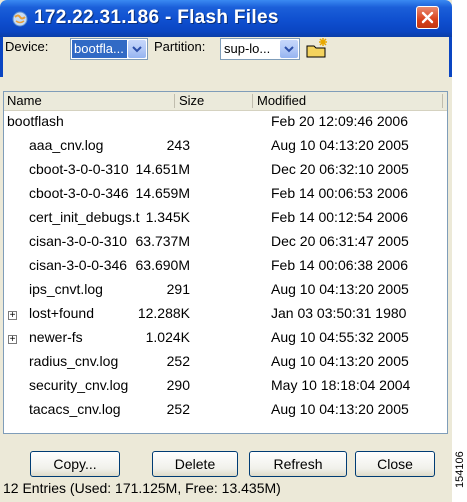 The image size is (467, 502). What do you see at coordinates (20, 19) in the screenshot?
I see `globe-icon` at bounding box center [20, 19].